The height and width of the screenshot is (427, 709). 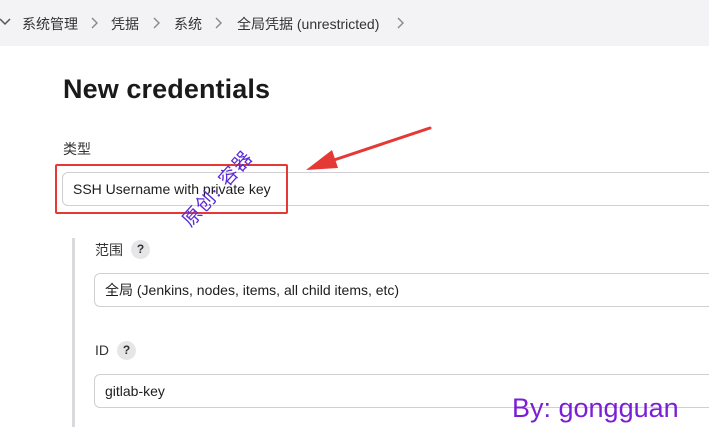 What do you see at coordinates (109, 250) in the screenshot?
I see `scope-label: 范围` at bounding box center [109, 250].